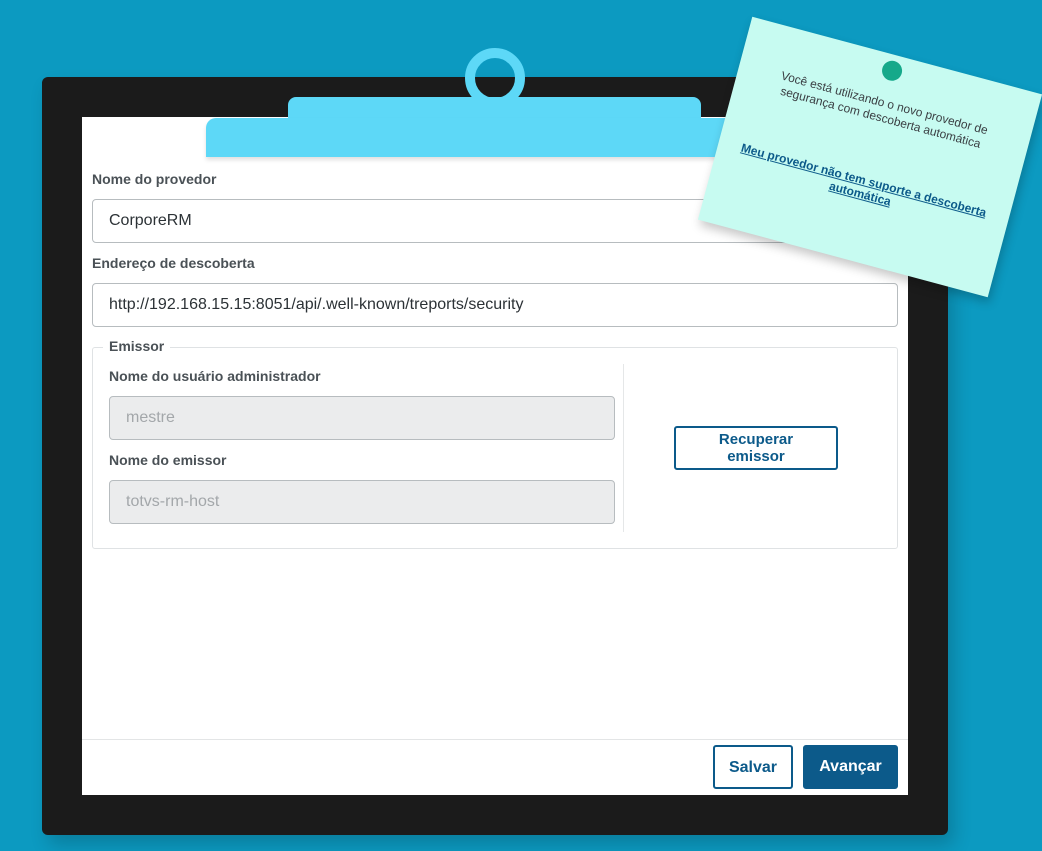  Describe the element at coordinates (362, 418) in the screenshot. I see `admin-user-input: mestre` at that location.